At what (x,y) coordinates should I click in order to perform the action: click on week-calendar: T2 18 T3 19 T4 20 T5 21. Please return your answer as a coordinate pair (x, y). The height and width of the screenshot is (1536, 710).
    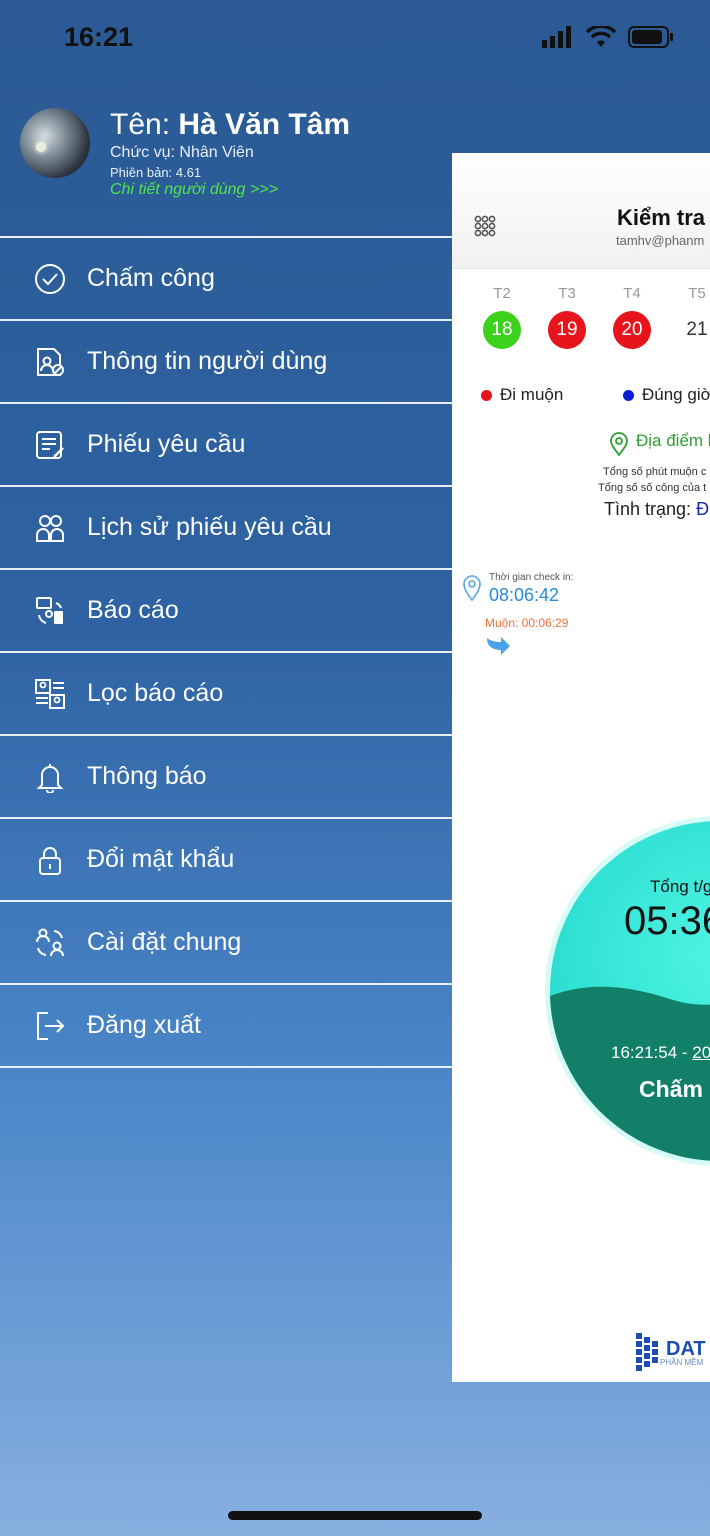
    Looking at the image, I should click on (581, 322).